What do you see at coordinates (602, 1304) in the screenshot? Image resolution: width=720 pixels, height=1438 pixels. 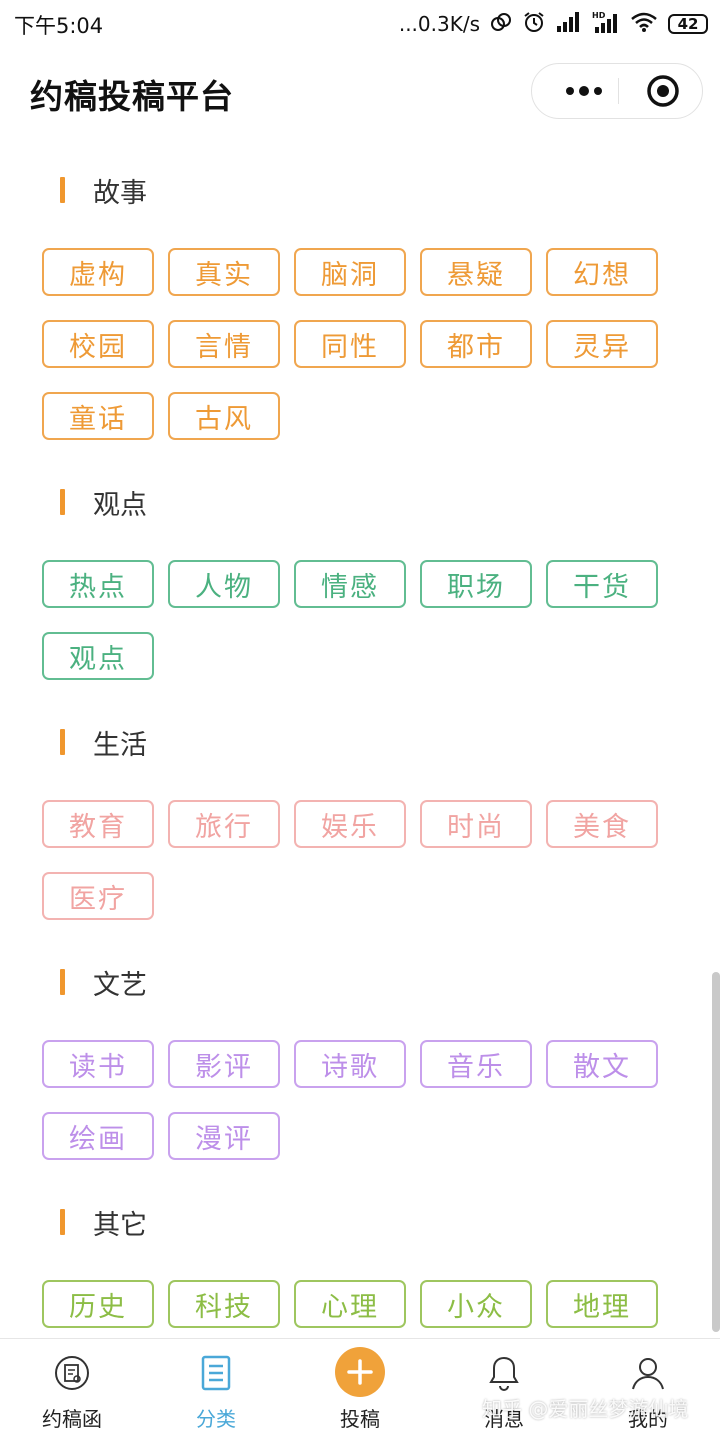 I see `category-tag: 地理` at bounding box center [602, 1304].